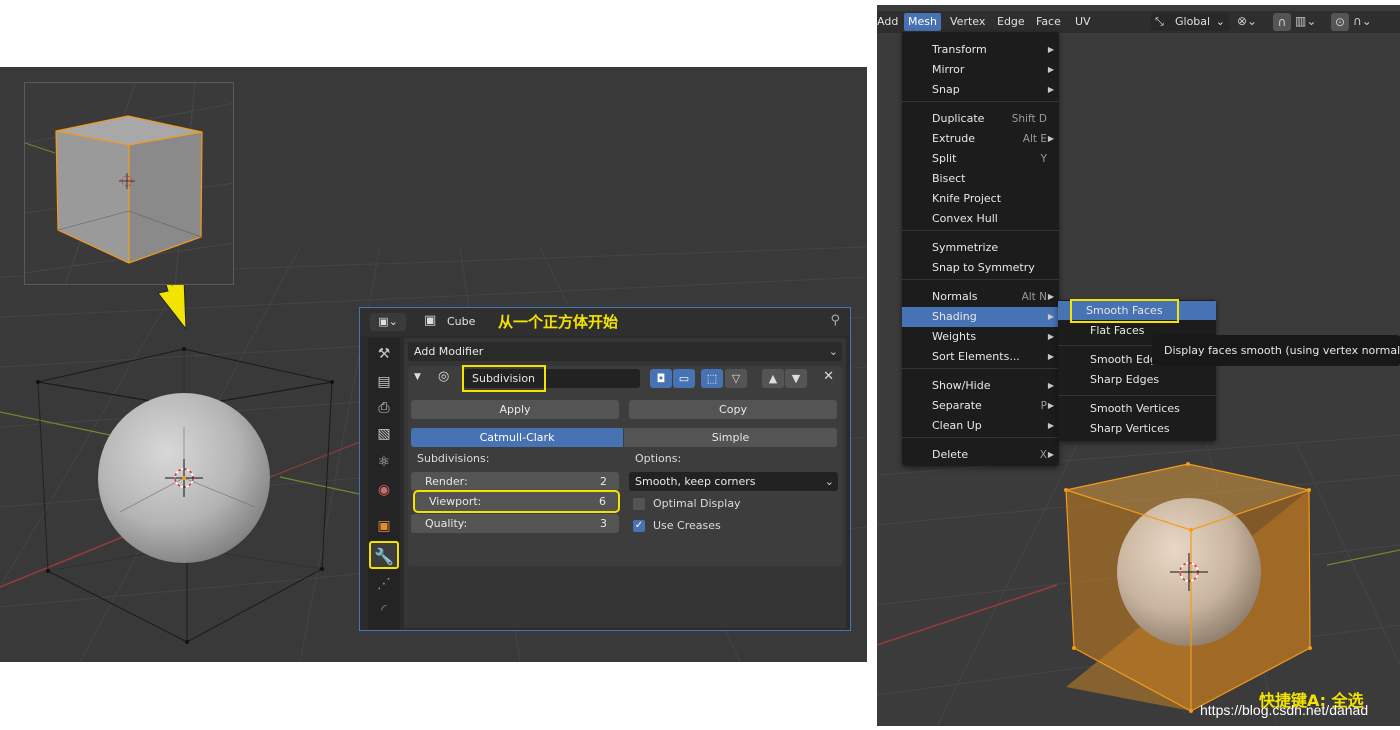 The height and width of the screenshot is (730, 1400). I want to click on smooth-vertices-item: Smooth Vertices, so click(1137, 408).